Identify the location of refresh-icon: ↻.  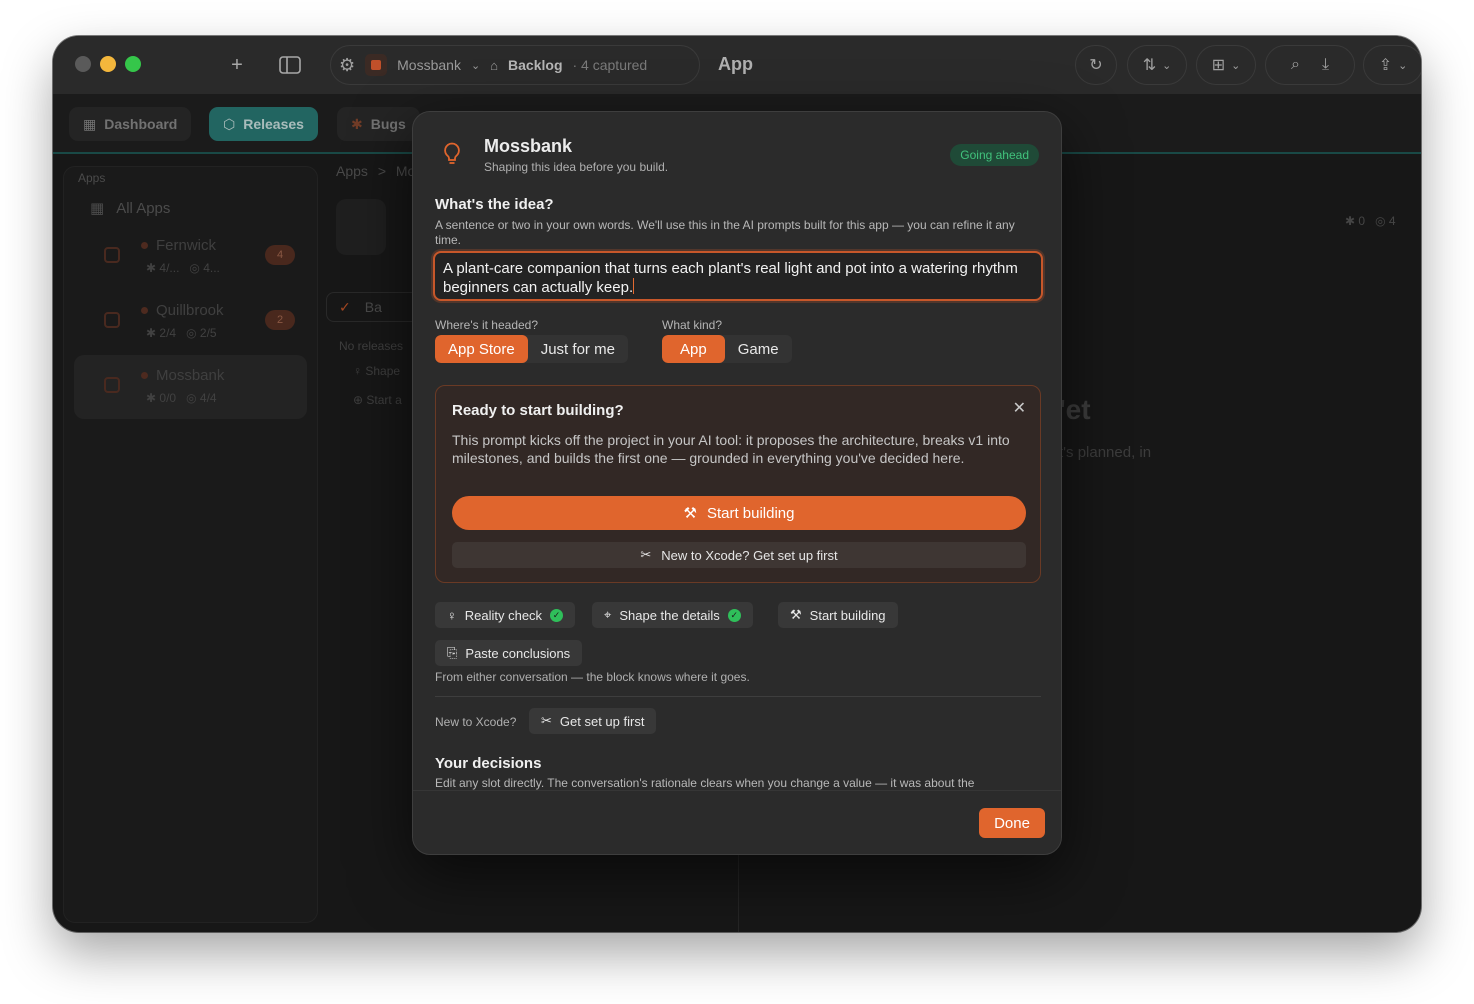
(1096, 65).